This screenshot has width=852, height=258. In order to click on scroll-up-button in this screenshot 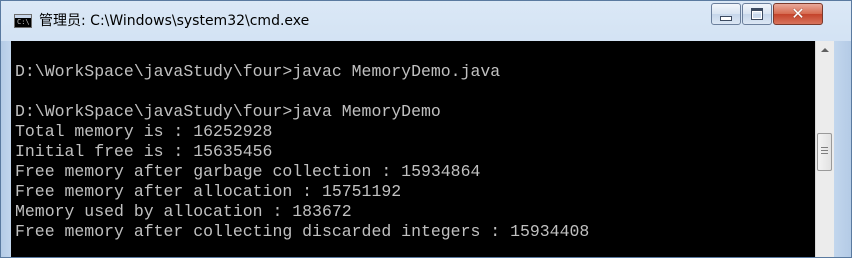, I will do `click(825, 50)`.